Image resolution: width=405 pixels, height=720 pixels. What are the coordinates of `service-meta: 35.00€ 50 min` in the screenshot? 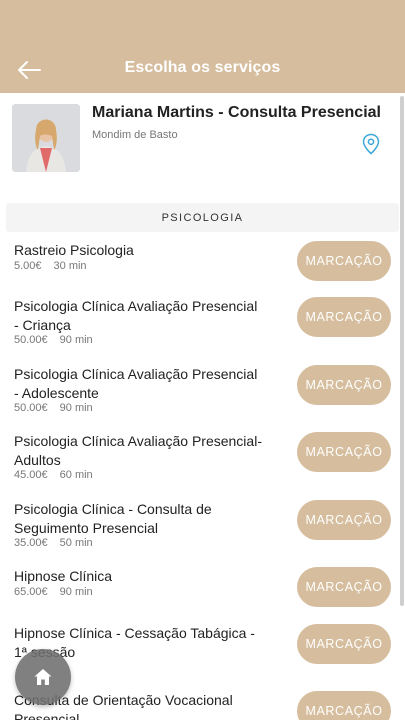 It's located at (53, 543).